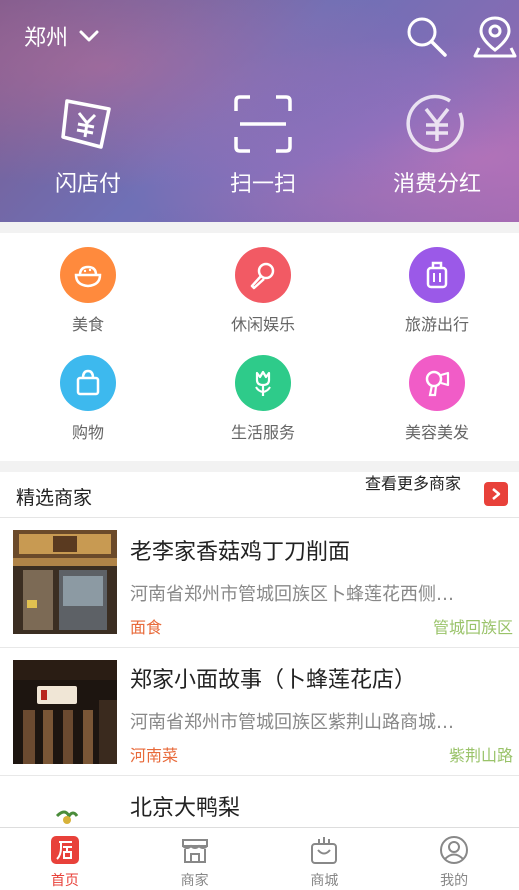 Image resolution: width=519 pixels, height=890 pixels. I want to click on category-shopping: 购物, so click(88, 399).